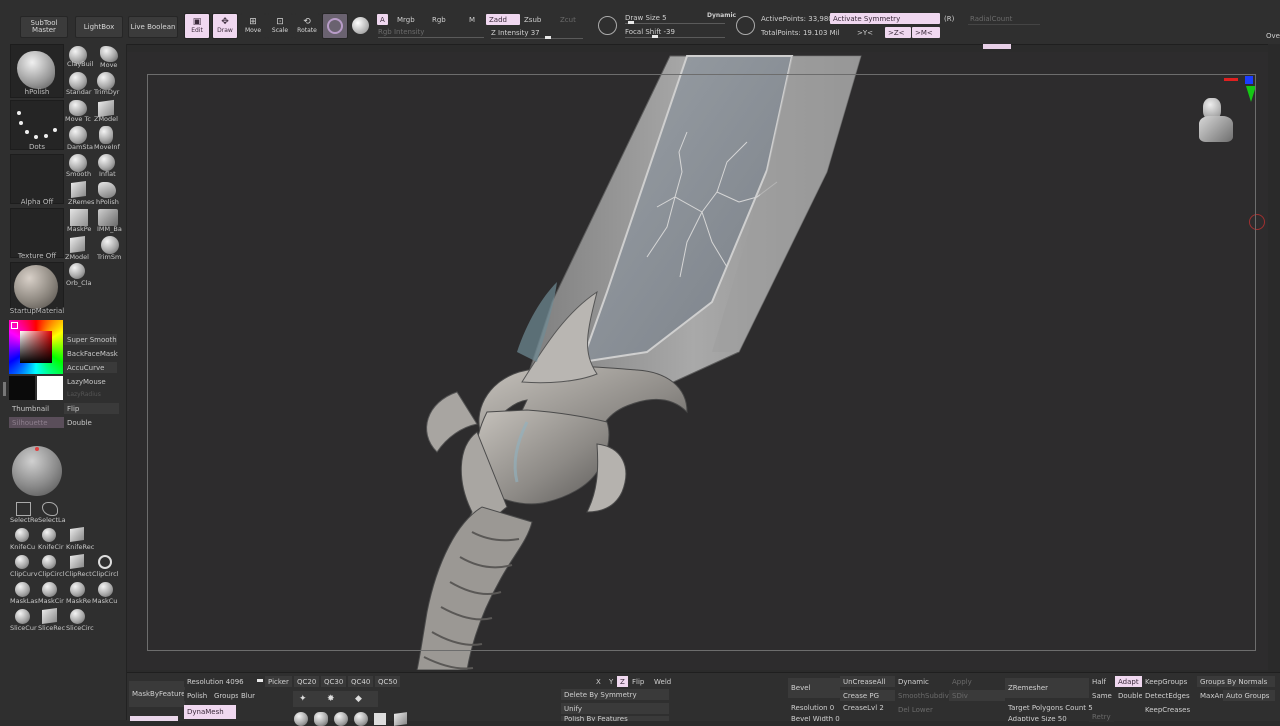 The width and height of the screenshot is (1280, 726). Describe the element at coordinates (303, 699) in the screenshot. I see `brush-icon: ✦` at that location.